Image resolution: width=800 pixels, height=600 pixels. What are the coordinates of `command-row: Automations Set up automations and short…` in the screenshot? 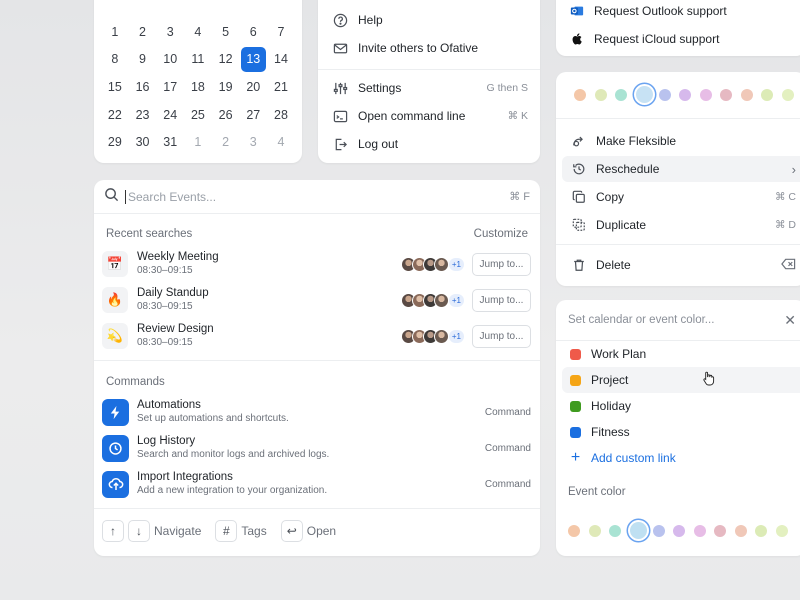 It's located at (316, 412).